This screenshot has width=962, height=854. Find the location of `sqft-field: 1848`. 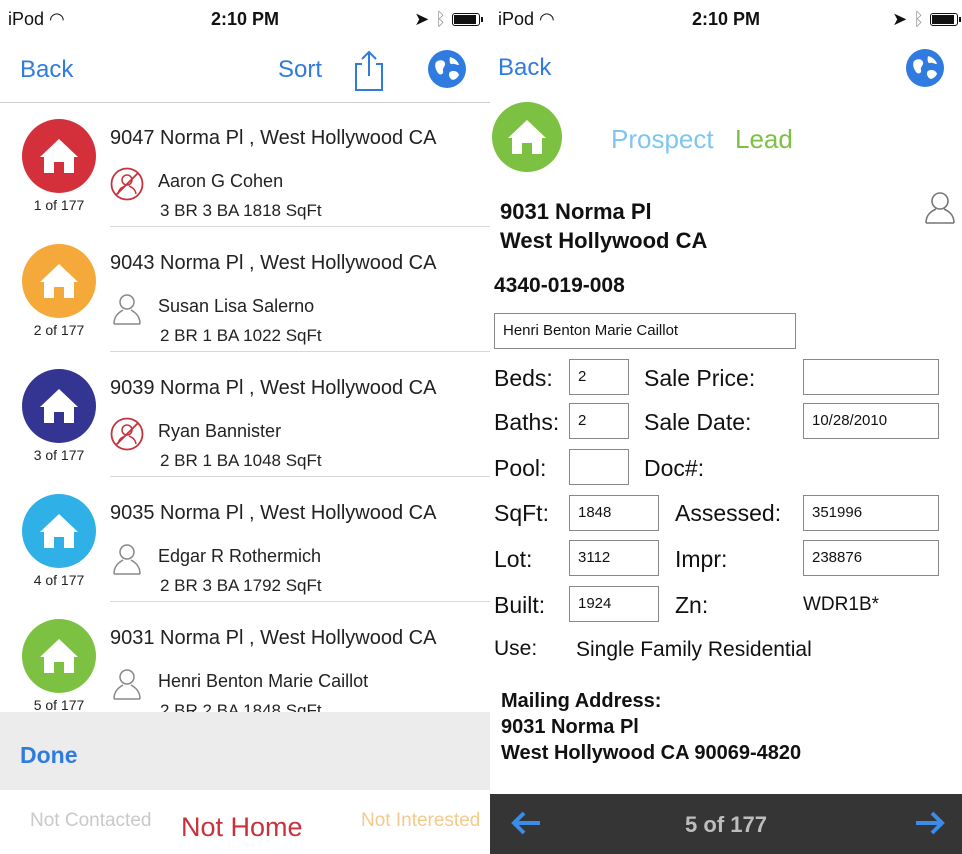

sqft-field: 1848 is located at coordinates (614, 513).